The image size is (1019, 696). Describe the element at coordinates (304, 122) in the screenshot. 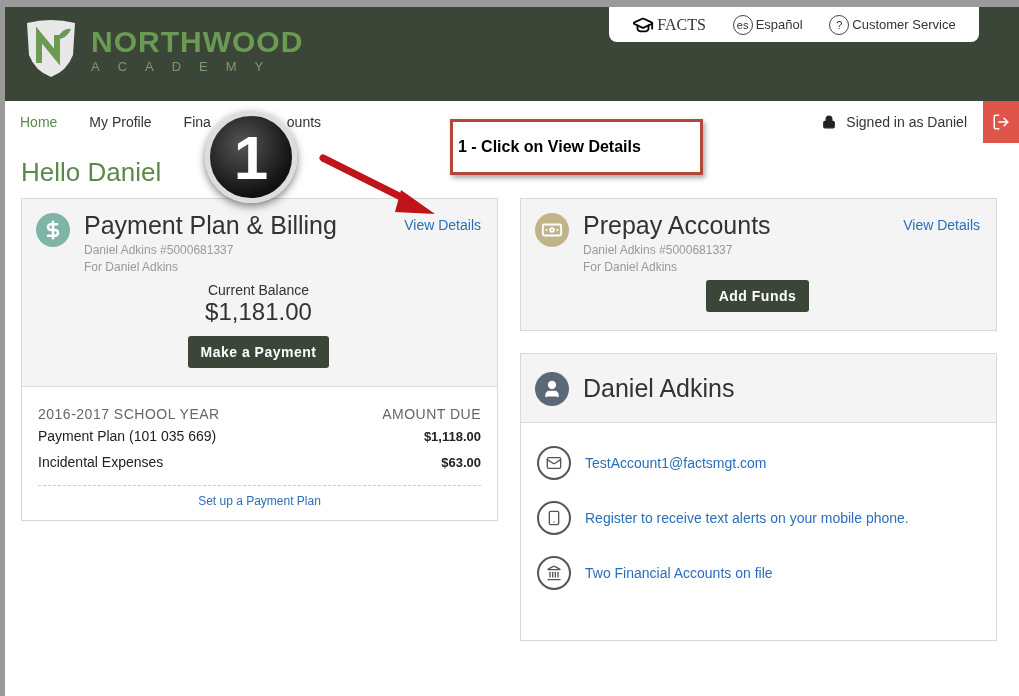

I see `nav-link: ounts` at that location.